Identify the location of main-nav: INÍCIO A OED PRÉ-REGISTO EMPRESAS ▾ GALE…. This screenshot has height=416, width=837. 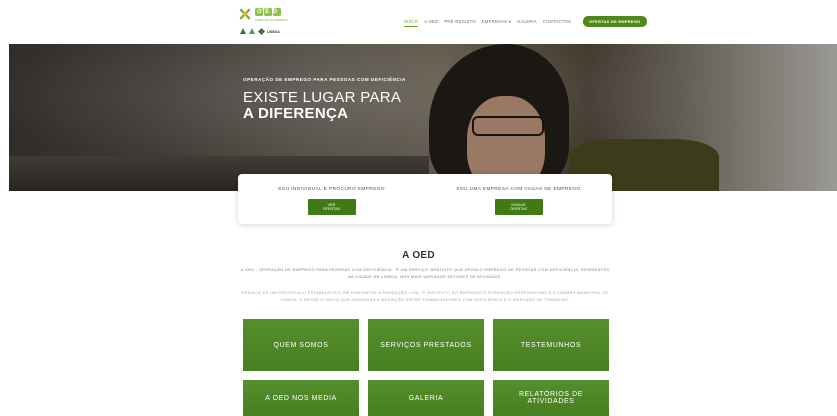
(525, 21).